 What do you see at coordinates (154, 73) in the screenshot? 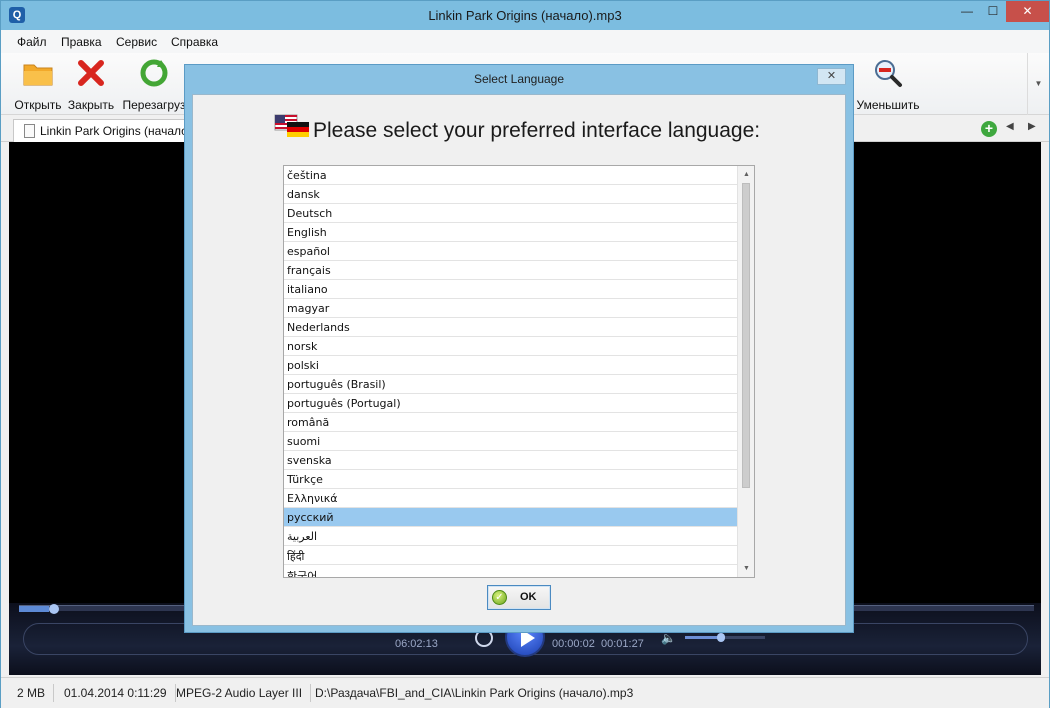
I see `refresh-icon` at bounding box center [154, 73].